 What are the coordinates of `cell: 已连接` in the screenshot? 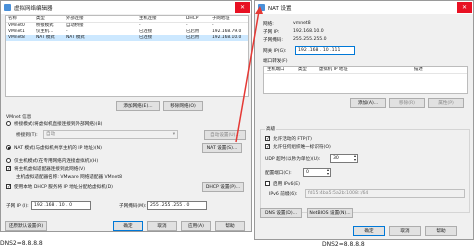 It's located at (146, 37).